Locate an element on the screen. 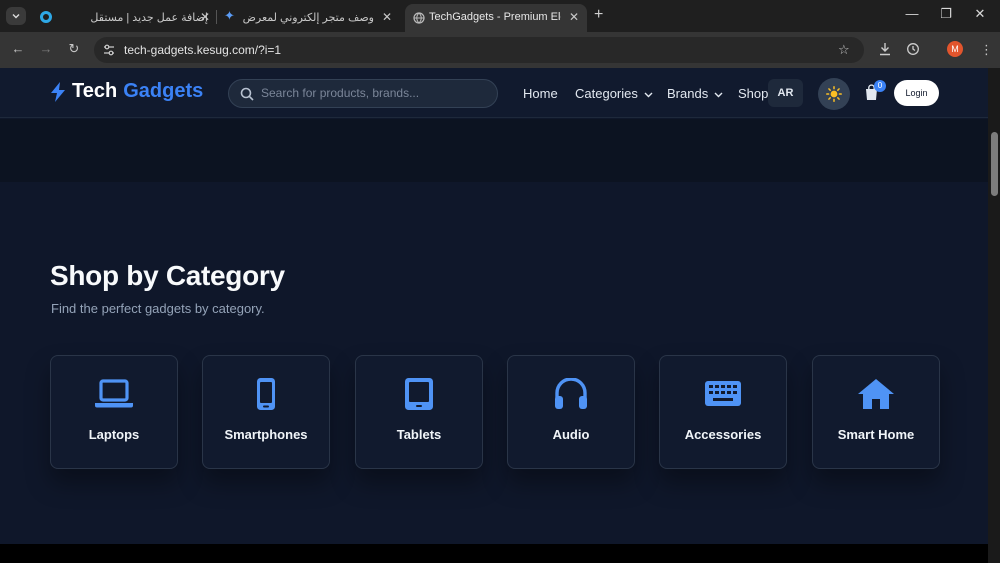  nav-categories-dropdown: Categories is located at coordinates (614, 93).